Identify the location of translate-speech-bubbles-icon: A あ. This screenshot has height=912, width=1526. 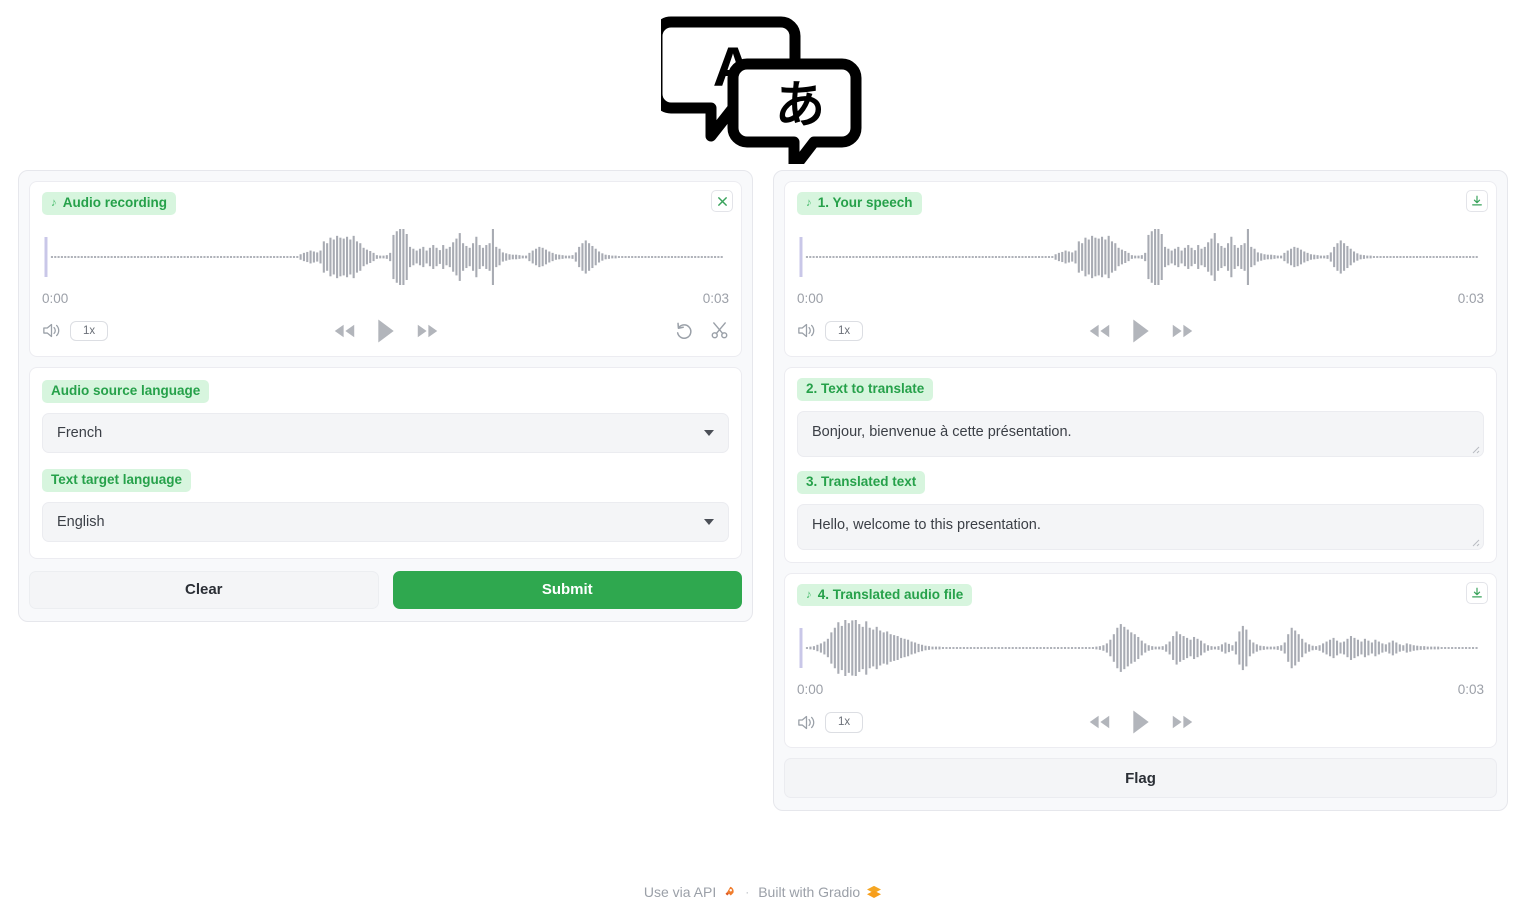
(760, 90).